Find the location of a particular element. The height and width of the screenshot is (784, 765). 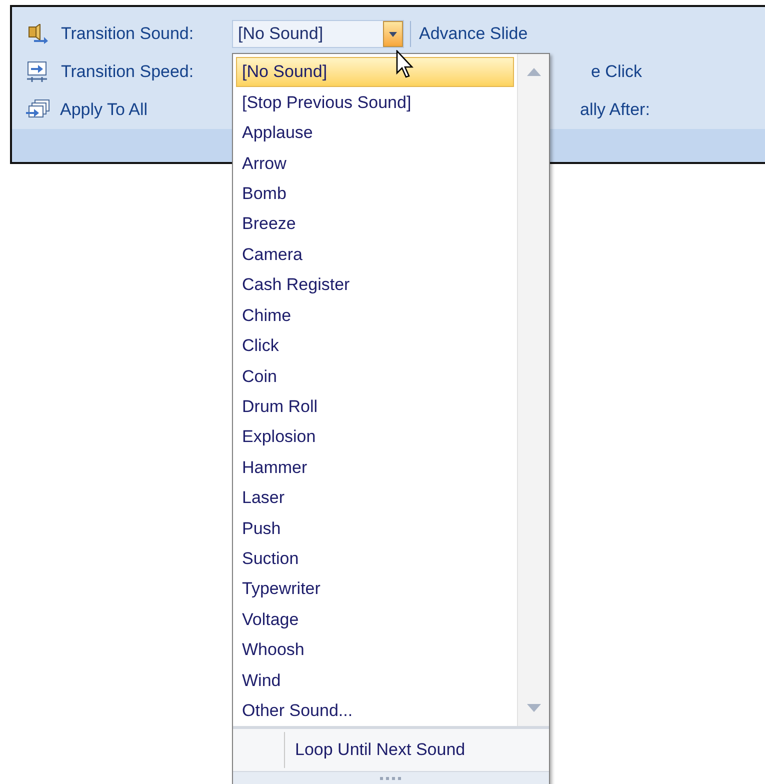

sound-option: Click is located at coordinates (375, 346).